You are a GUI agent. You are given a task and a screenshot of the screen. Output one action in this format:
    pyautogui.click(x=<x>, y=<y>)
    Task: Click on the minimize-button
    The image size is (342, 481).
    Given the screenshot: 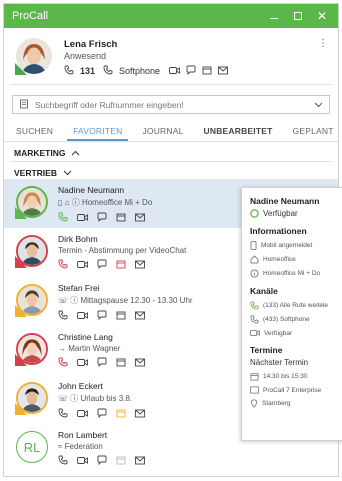 What is the action you would take?
    pyautogui.click(x=274, y=16)
    